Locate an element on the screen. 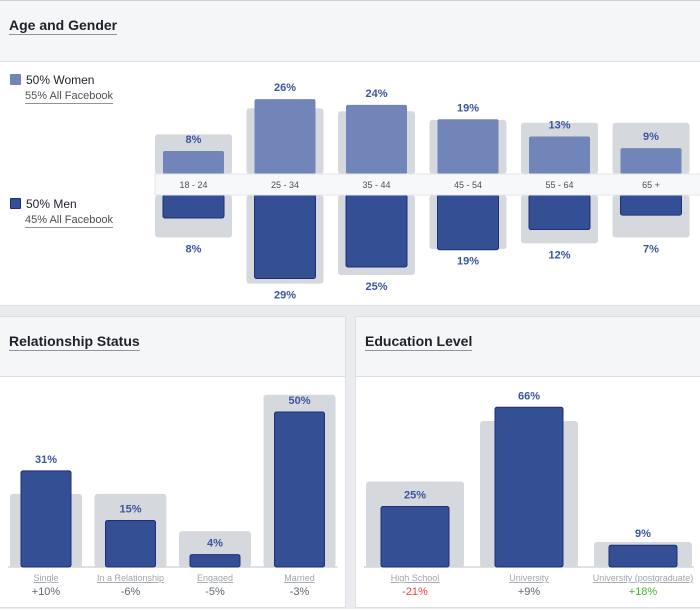 The width and height of the screenshot is (700, 609). men-value-label: 12% is located at coordinates (559, 255).